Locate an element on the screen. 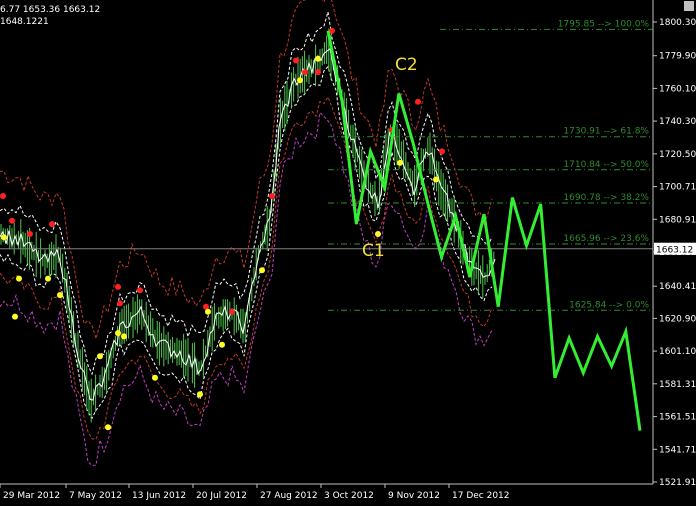 The width and height of the screenshot is (696, 506). time-tick-label: 7 May 2012 is located at coordinates (95, 496).